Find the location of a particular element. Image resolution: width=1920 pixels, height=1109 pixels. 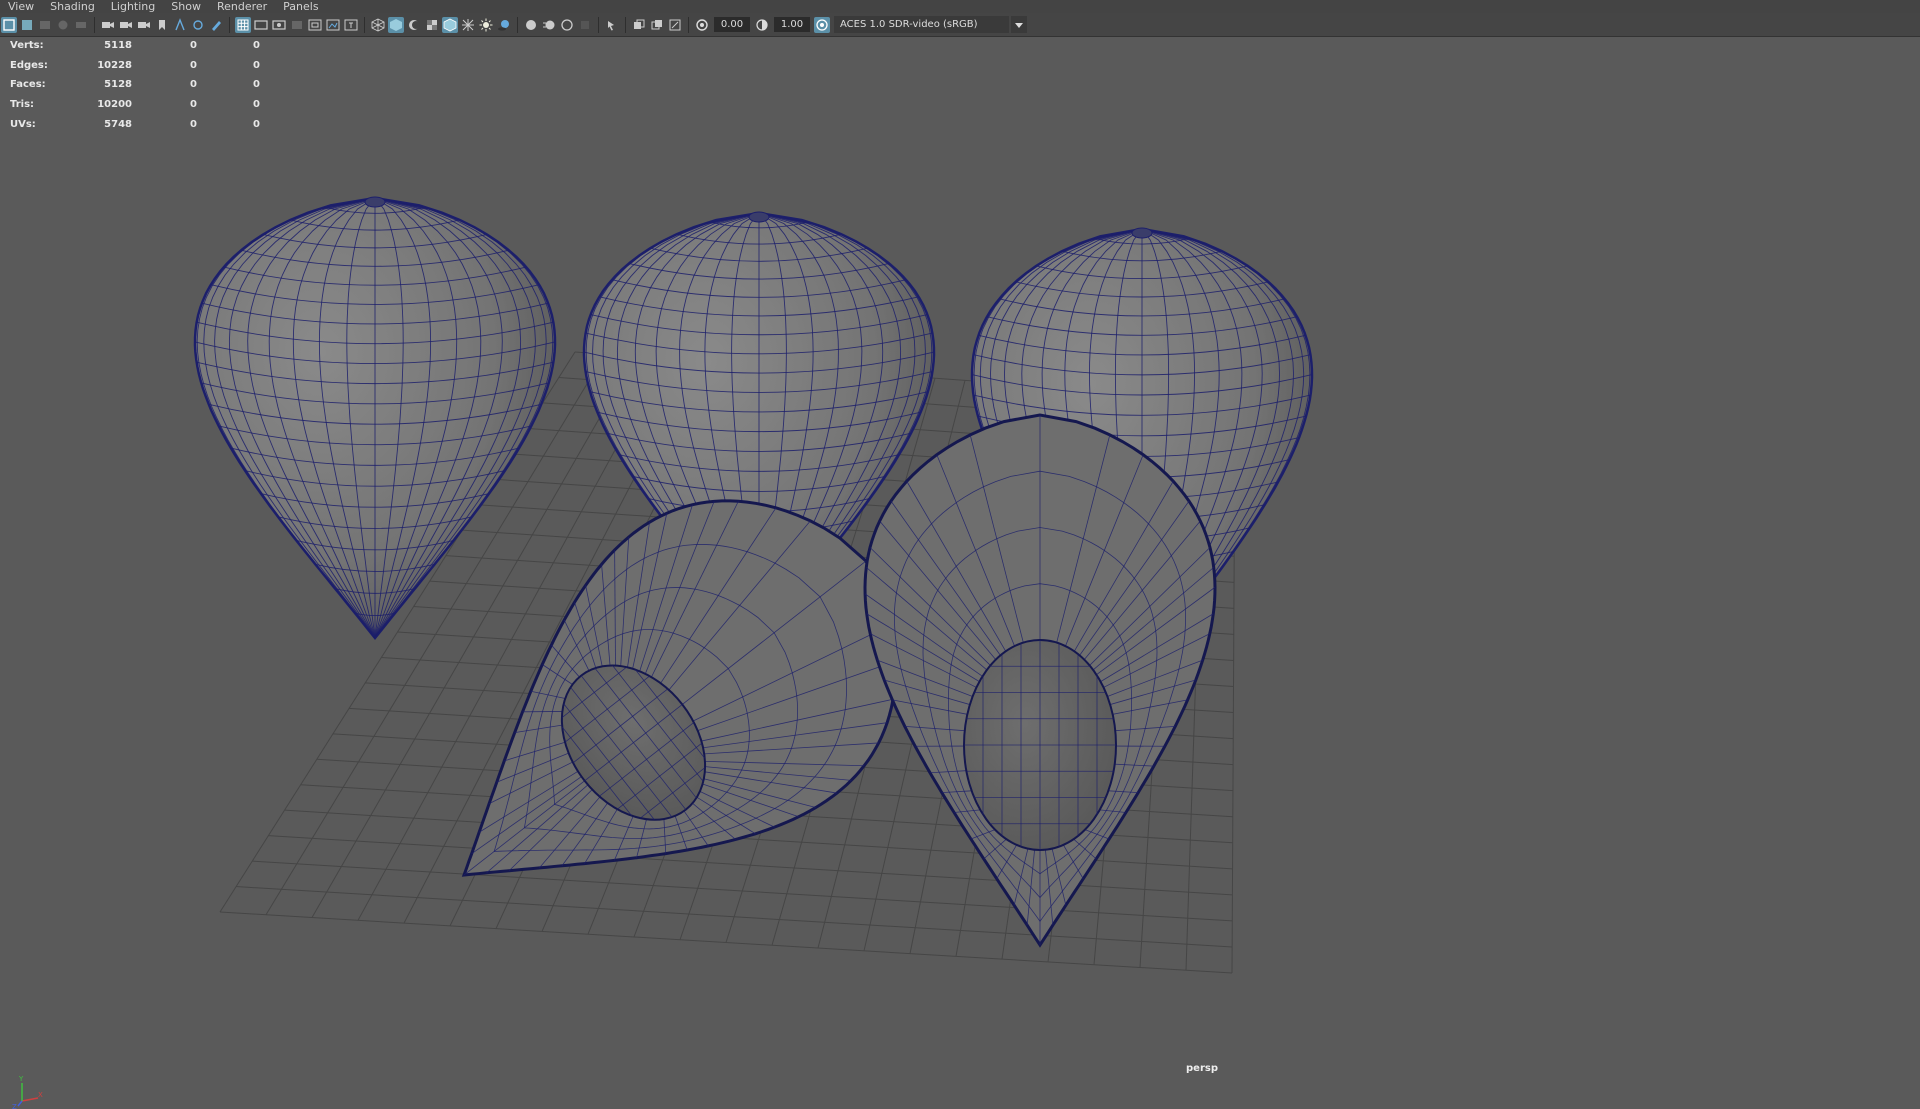

wireframe-icon is located at coordinates (378, 25).